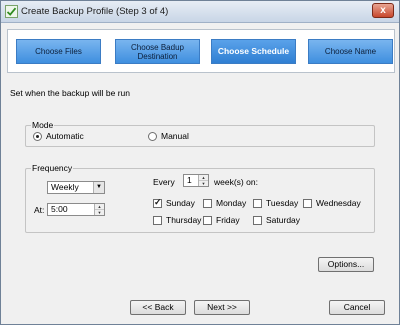 Image resolution: width=400 pixels, height=325 pixels. Describe the element at coordinates (357, 307) in the screenshot. I see `cancel-button: Cancel` at that location.